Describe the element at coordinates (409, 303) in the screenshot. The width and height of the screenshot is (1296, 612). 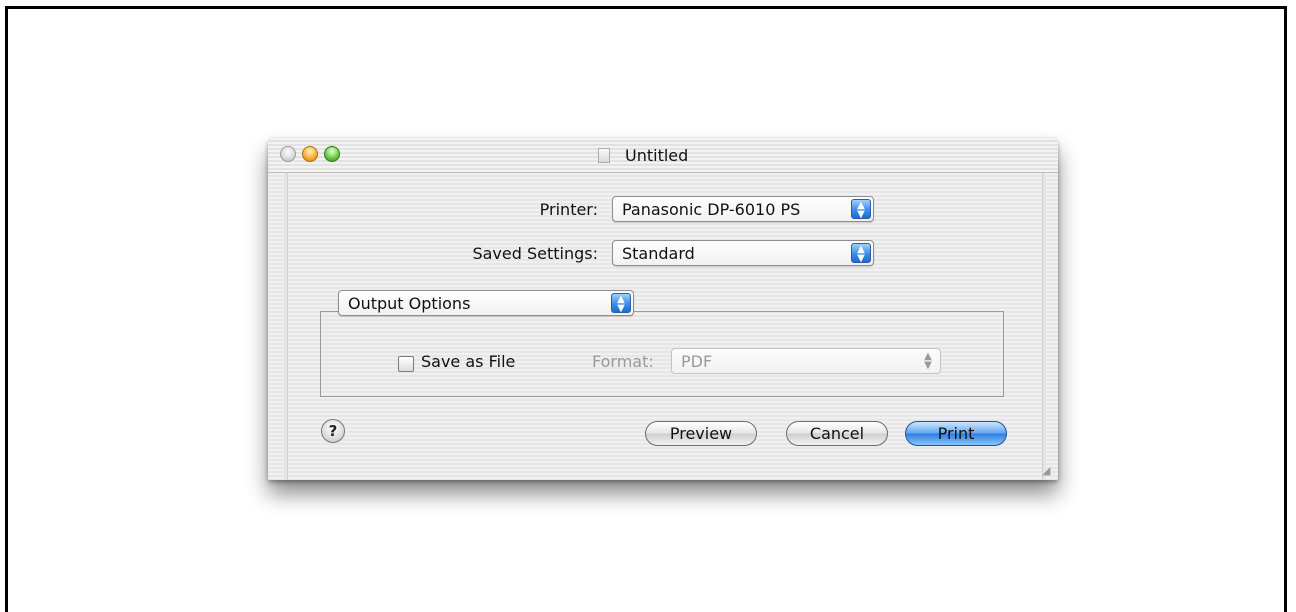
I see `panel-value: Output Options` at that location.